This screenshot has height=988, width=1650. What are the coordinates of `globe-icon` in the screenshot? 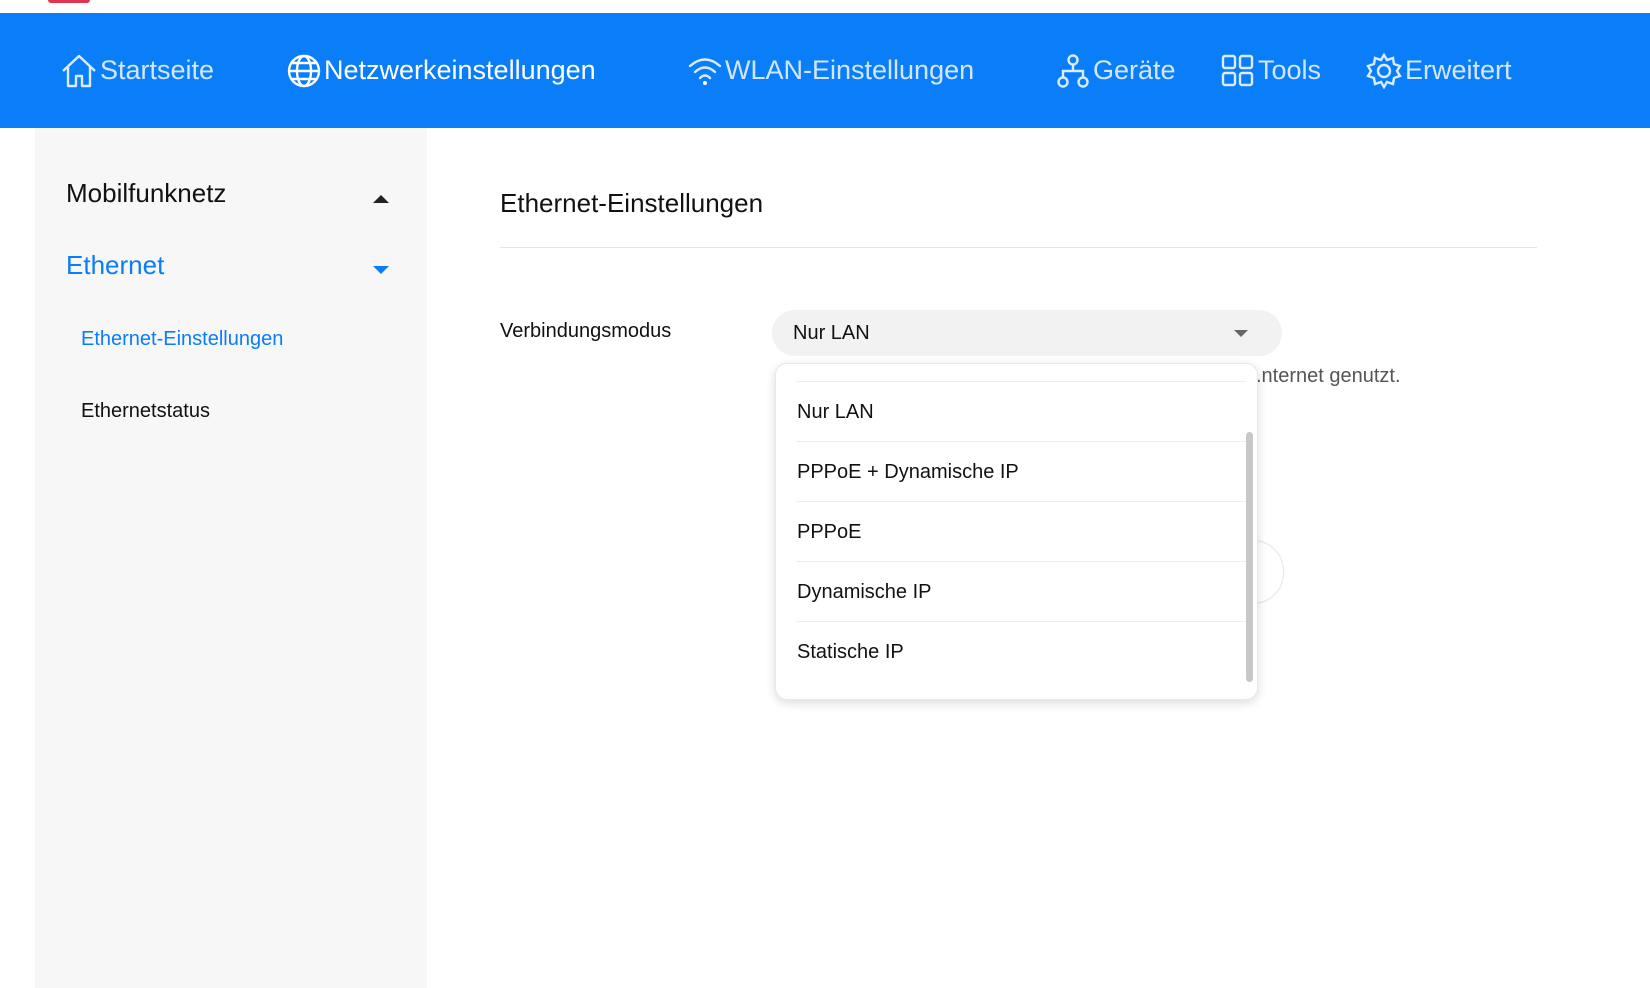 It's located at (305, 71).